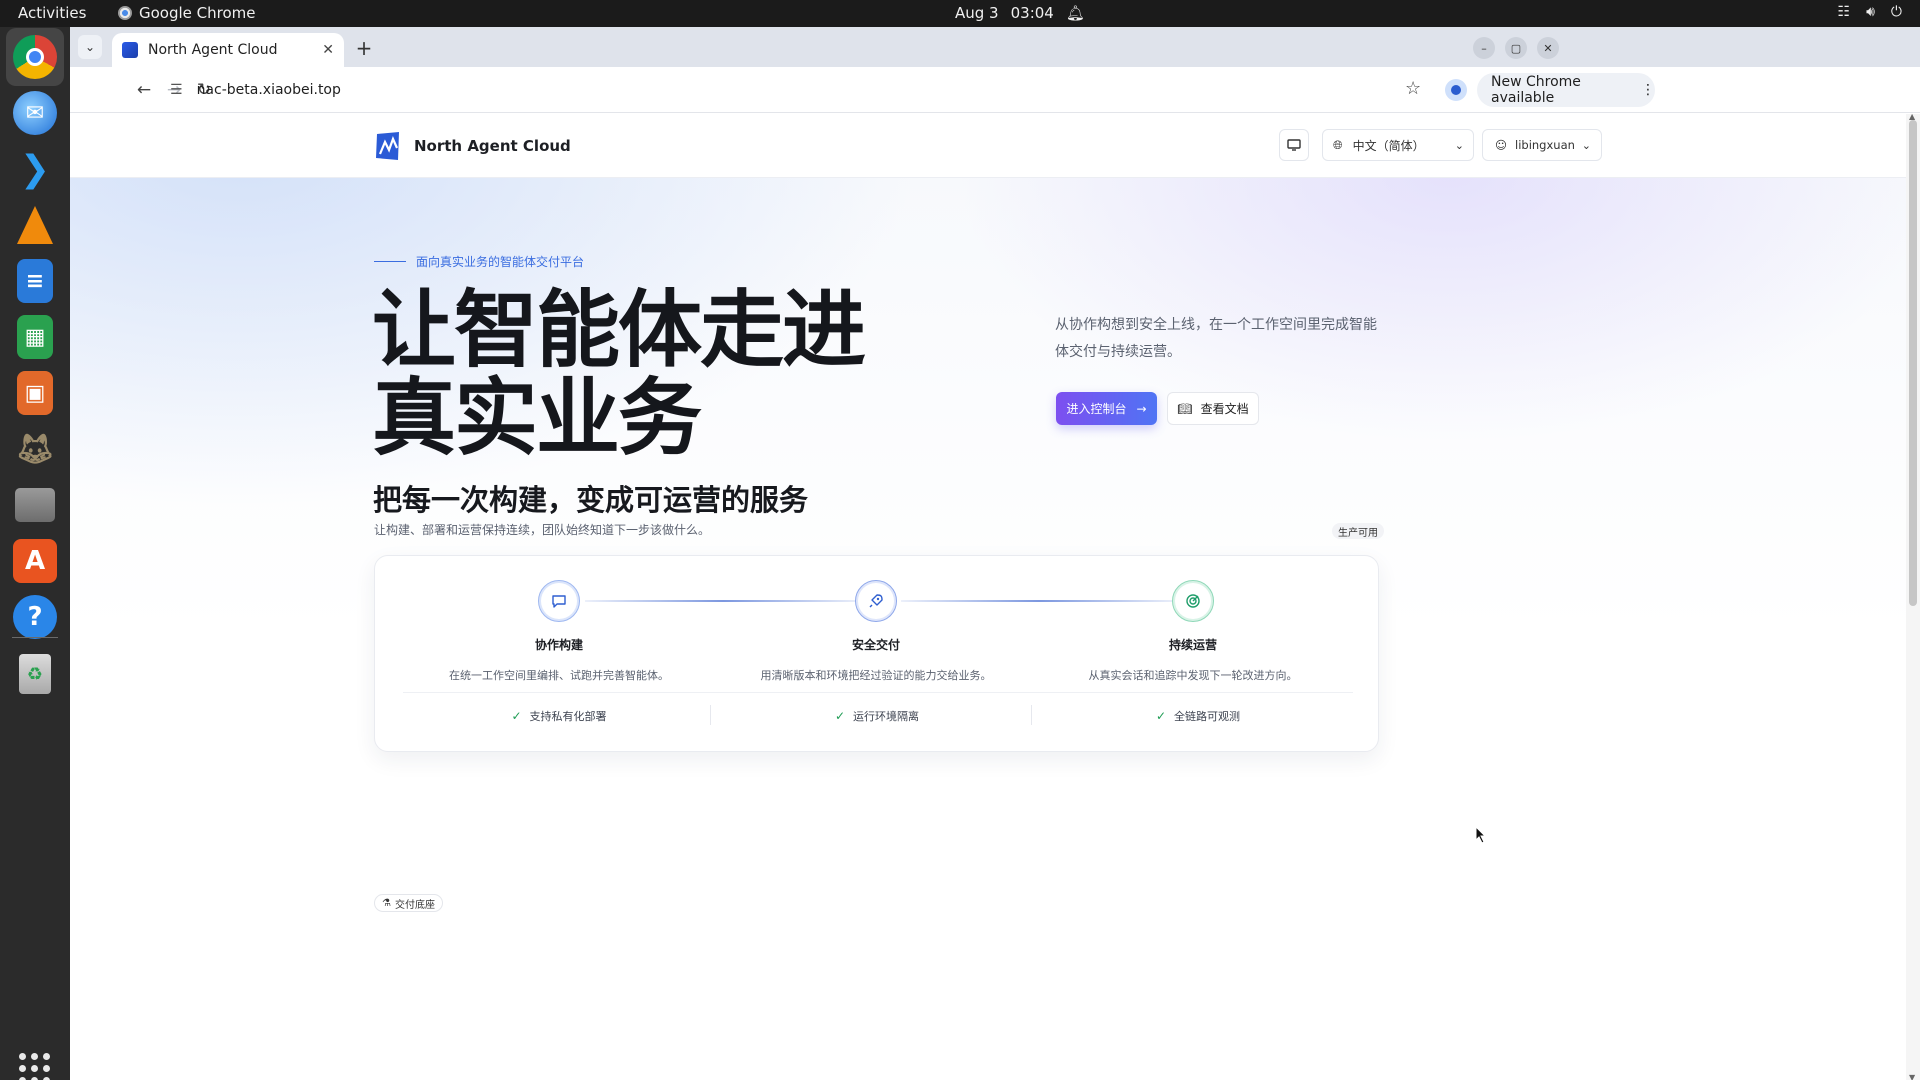 The image size is (1920, 1080). What do you see at coordinates (1388, 145) in the screenshot?
I see `language-value: 中文（简体）` at bounding box center [1388, 145].